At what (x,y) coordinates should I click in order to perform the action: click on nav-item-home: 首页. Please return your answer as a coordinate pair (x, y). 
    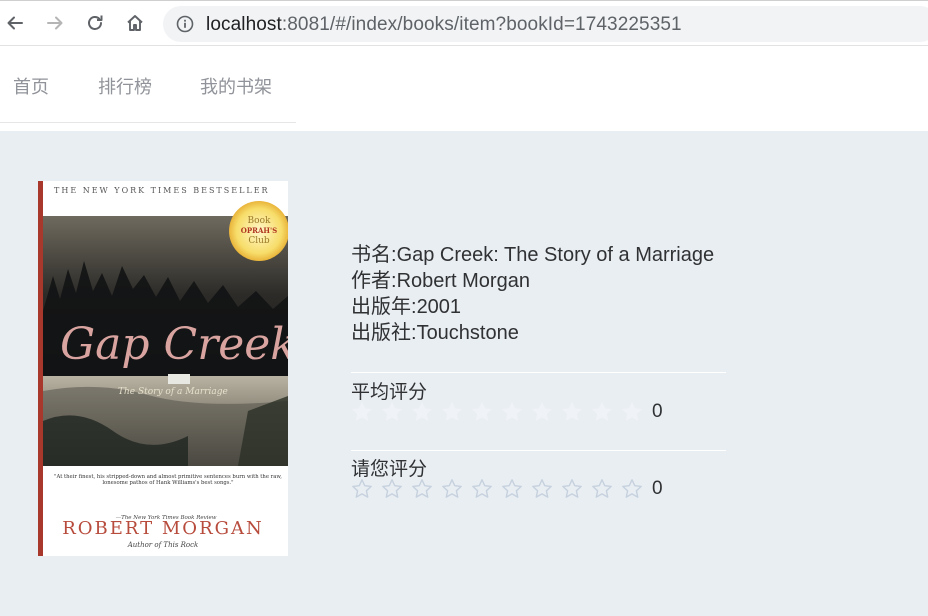
    Looking at the image, I should click on (31, 86).